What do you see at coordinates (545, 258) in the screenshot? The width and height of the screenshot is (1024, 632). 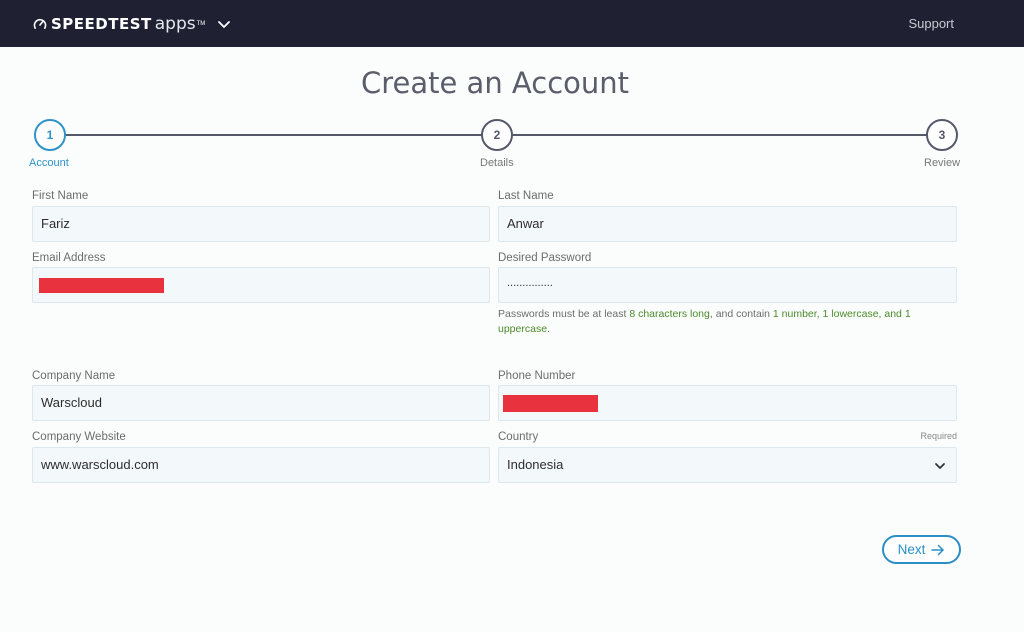 I see `password-label: Desired Password` at bounding box center [545, 258].